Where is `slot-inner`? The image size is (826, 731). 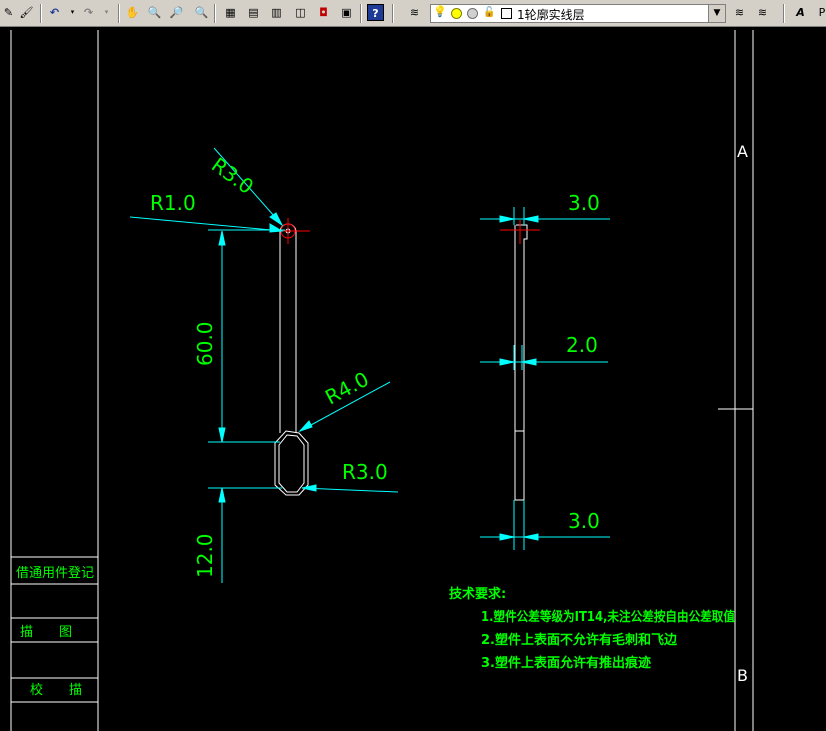
slot-inner is located at coordinates (291, 463).